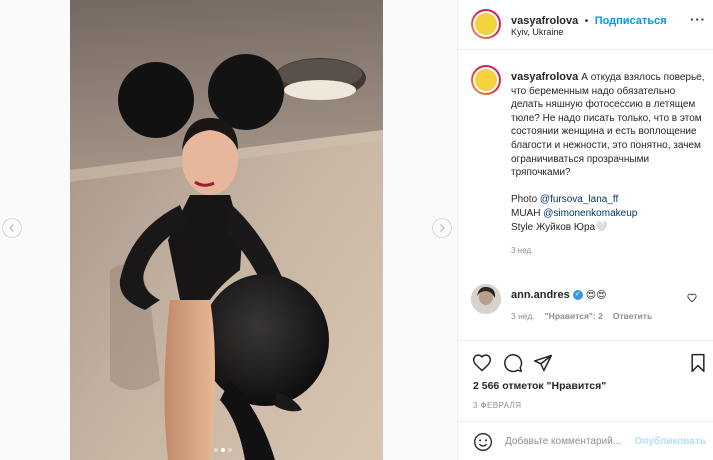 The image size is (713, 460). Describe the element at coordinates (482, 363) in the screenshot. I see `like-heart-icon` at that location.